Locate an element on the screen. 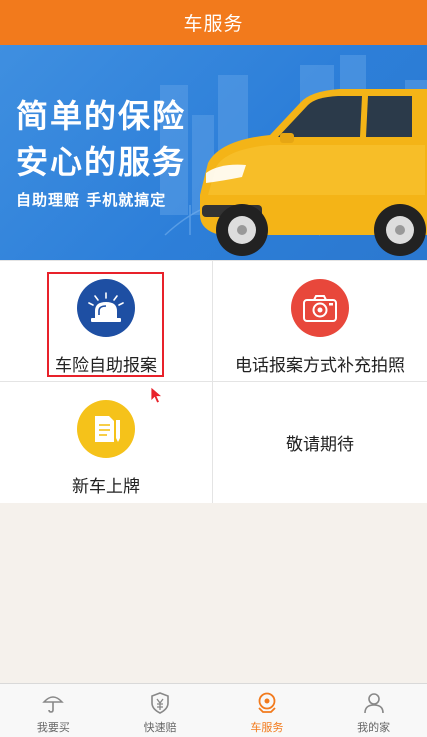  tab-label: 我的家 is located at coordinates (374, 727).